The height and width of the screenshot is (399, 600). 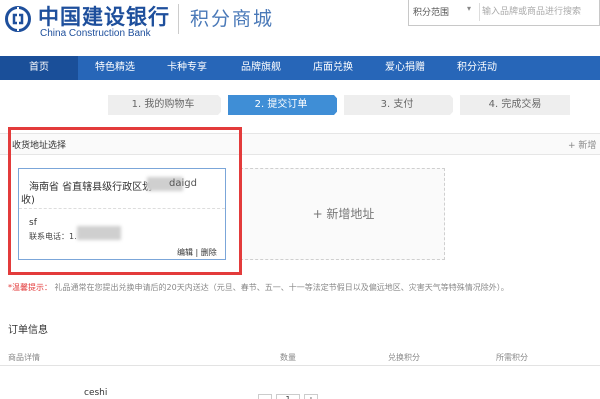 What do you see at coordinates (96, 393) in the screenshot?
I see `order-item-name: ceshi` at bounding box center [96, 393].